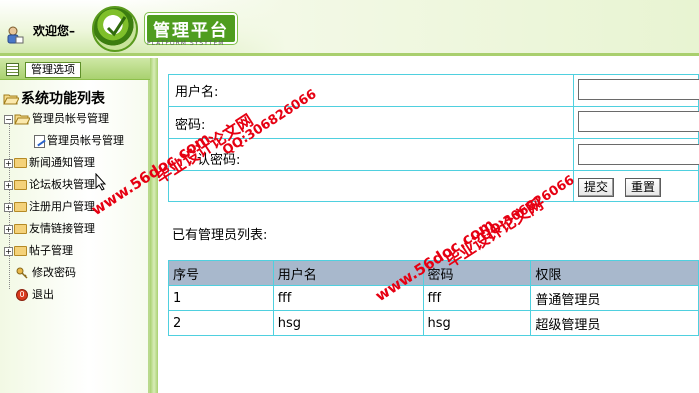 The height and width of the screenshot is (393, 699). I want to click on sidebar-item-registered-users: + 注册用户管理, so click(49, 206).